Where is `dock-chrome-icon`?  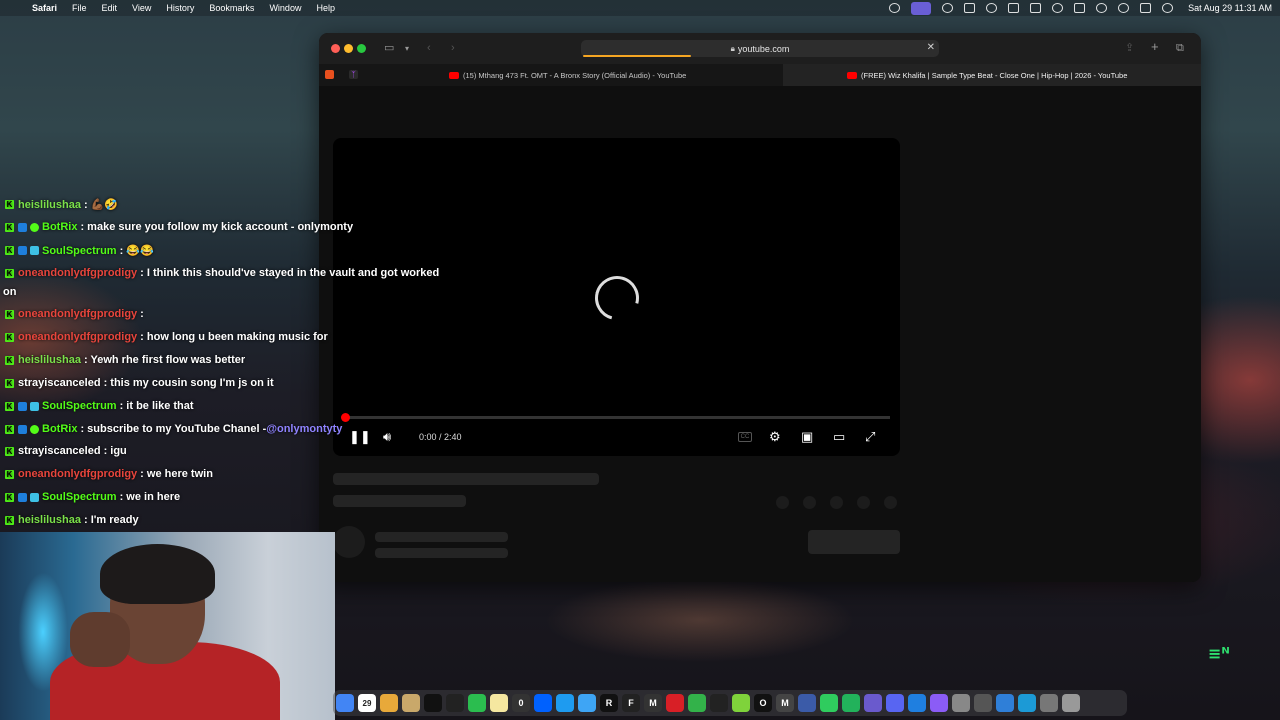 dock-chrome-icon is located at coordinates (345, 703).